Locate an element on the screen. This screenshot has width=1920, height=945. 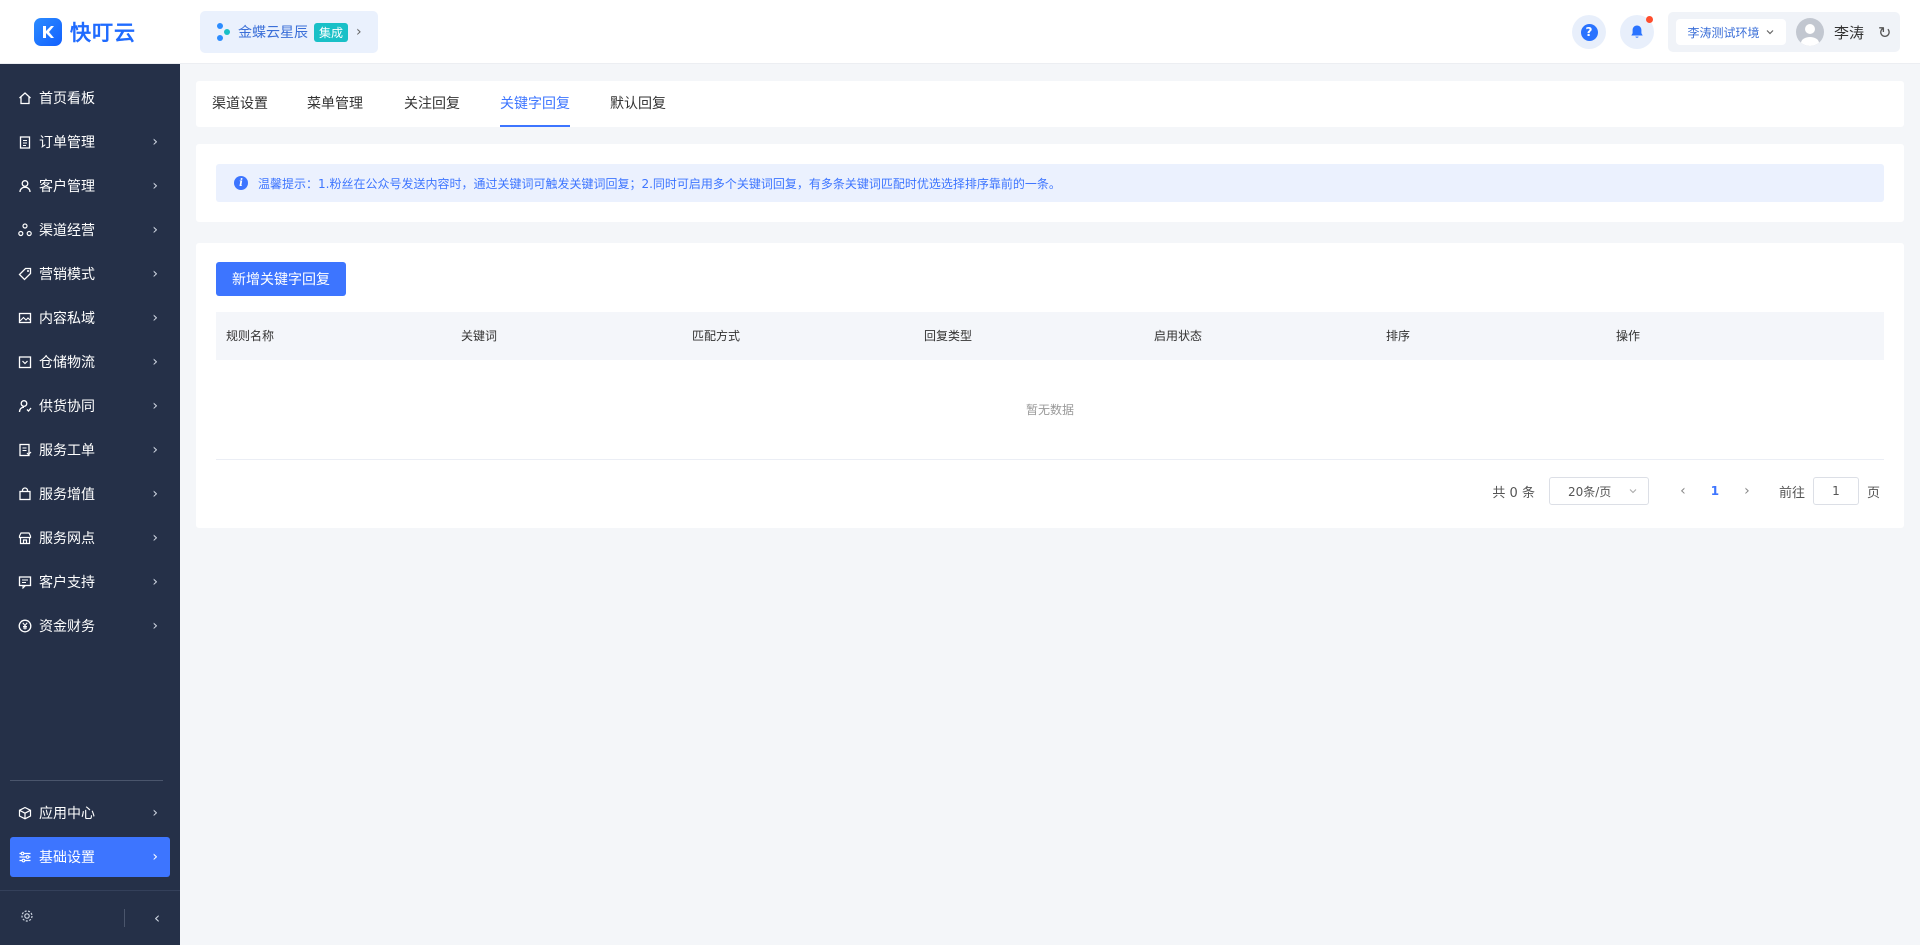
notification-badge is located at coordinates (1649, 19).